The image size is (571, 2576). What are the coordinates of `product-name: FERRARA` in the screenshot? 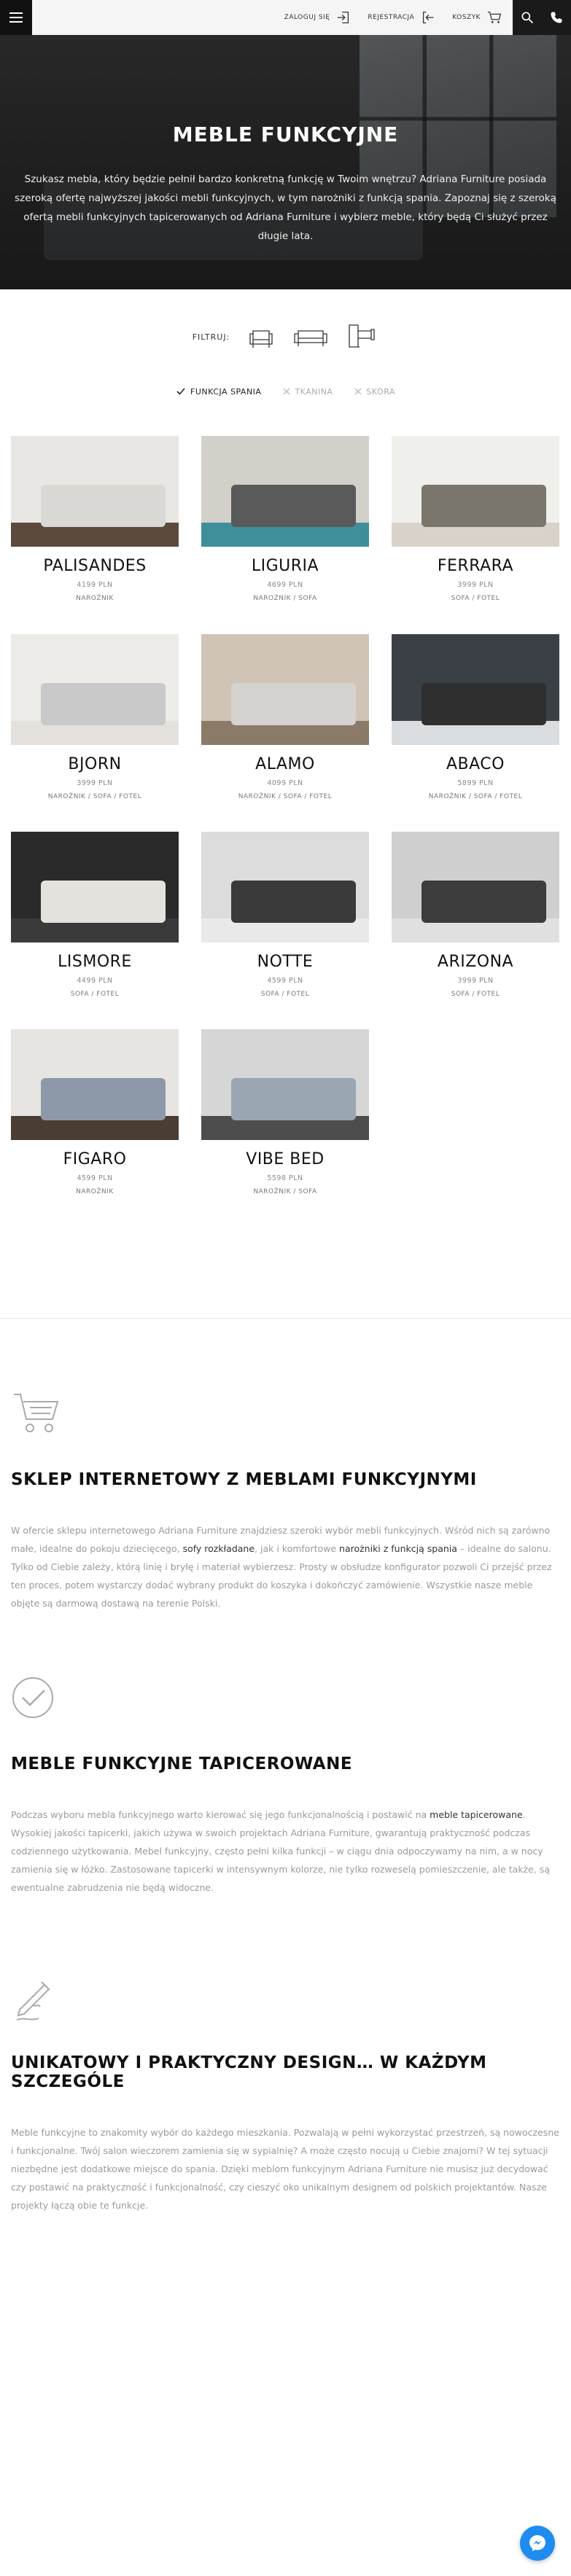 It's located at (475, 566).